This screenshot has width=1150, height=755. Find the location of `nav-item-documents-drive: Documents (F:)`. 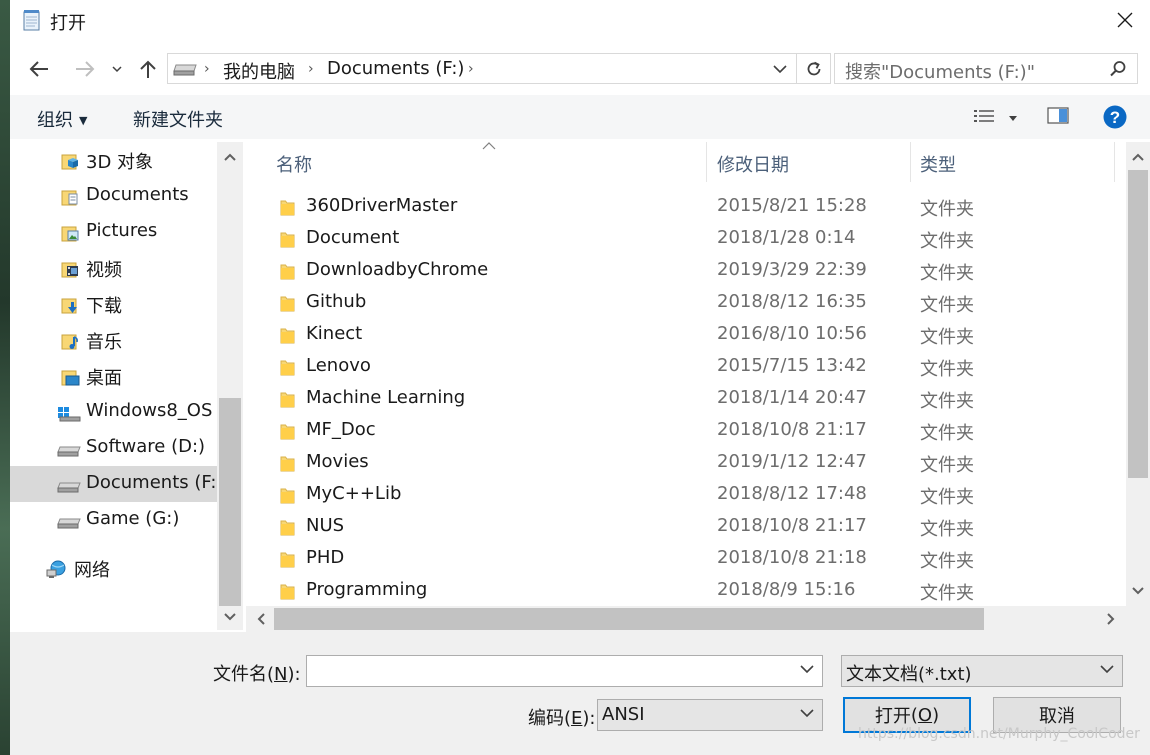

nav-item-documents-drive: Documents (F:) is located at coordinates (116, 484).